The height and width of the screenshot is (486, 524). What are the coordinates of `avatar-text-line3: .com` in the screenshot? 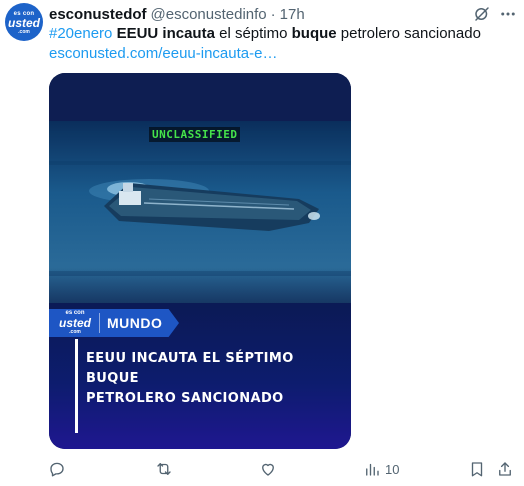 It's located at (24, 32).